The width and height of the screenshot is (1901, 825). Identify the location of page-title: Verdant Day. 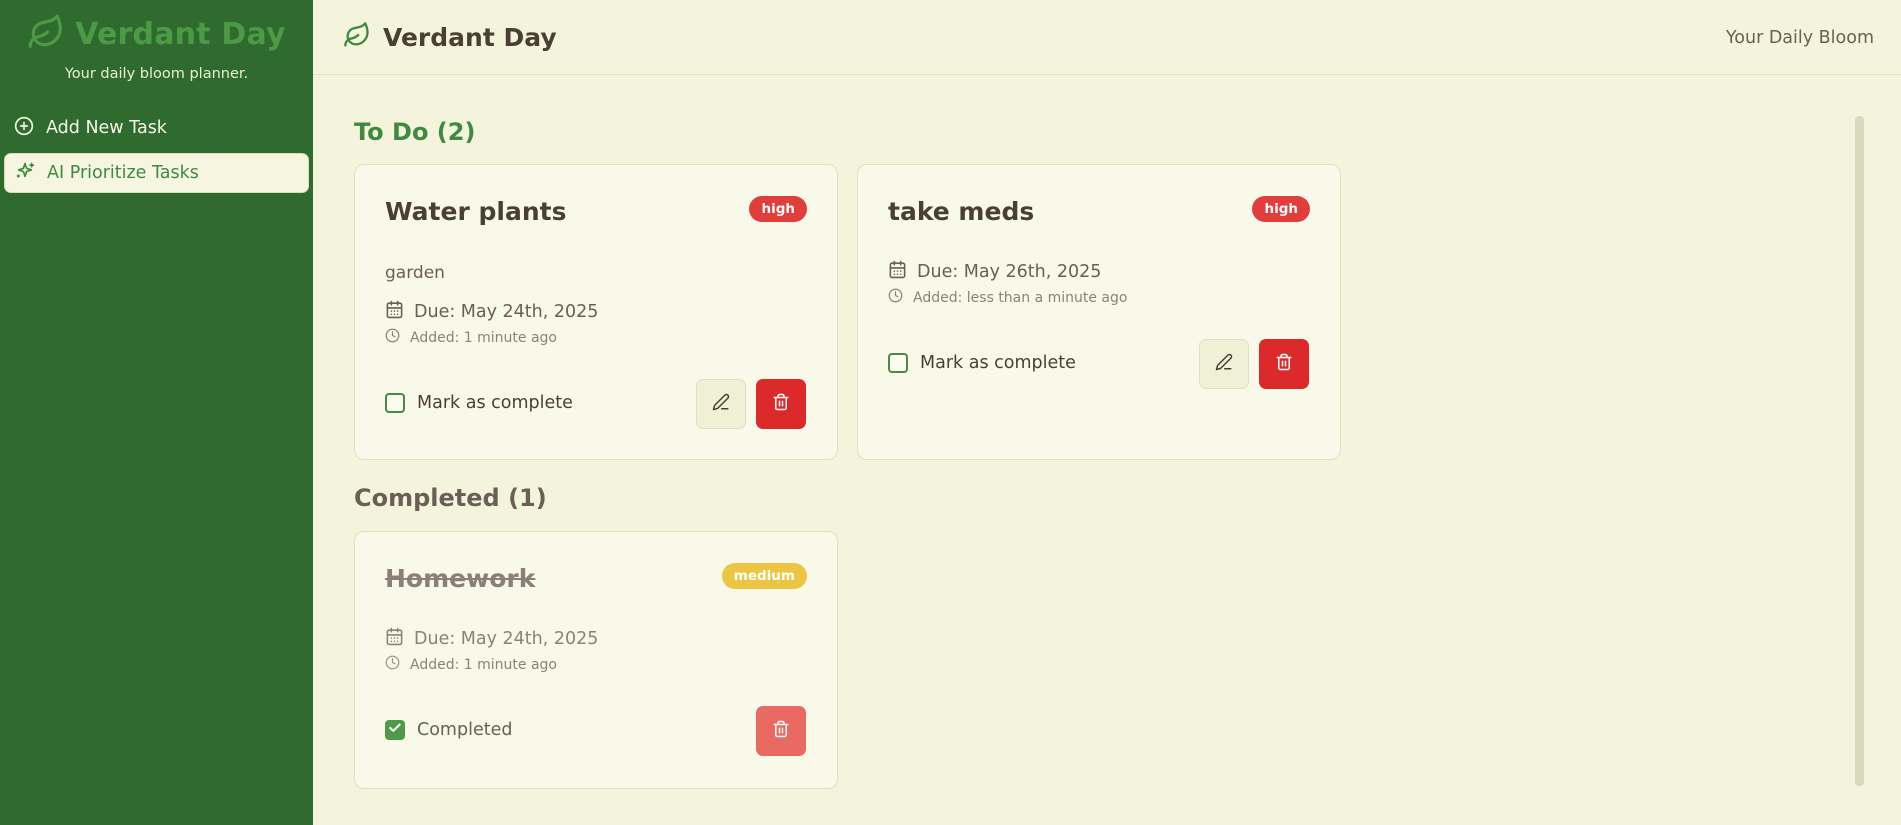
(470, 37).